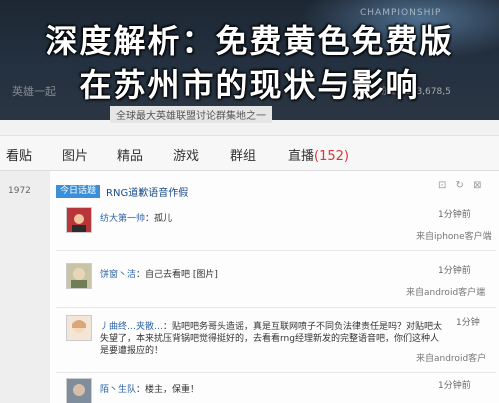 This screenshot has height=403, width=499. Describe the element at coordinates (19, 191) in the screenshot. I see `left-sidebar-number: 1972` at that location.